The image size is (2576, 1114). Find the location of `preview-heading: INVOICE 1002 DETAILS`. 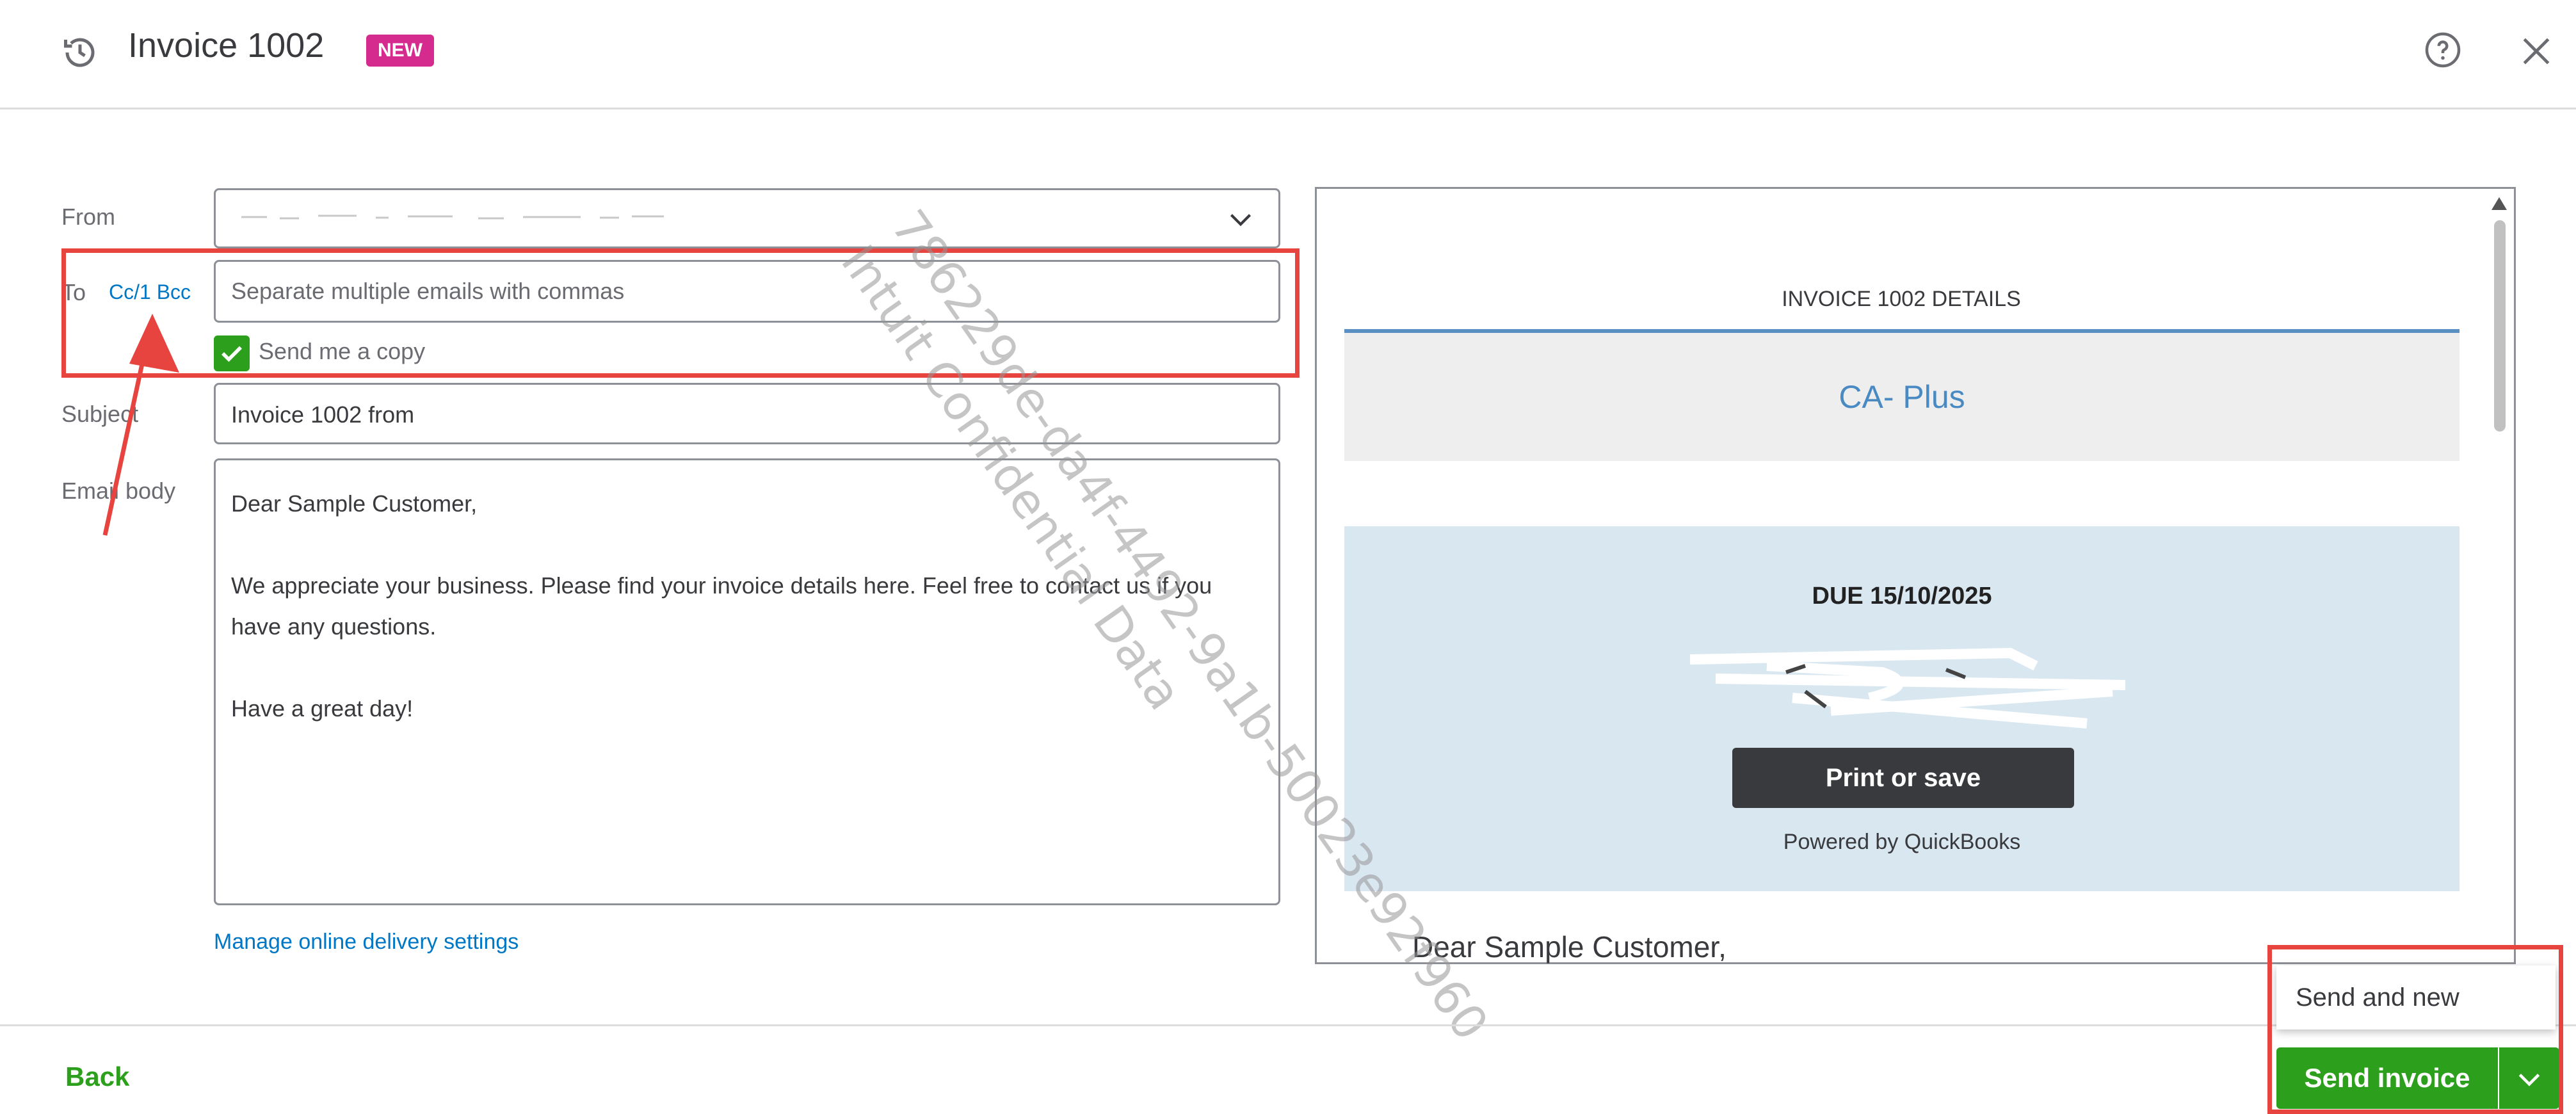

preview-heading: INVOICE 1002 DETAILS is located at coordinates (1901, 299).